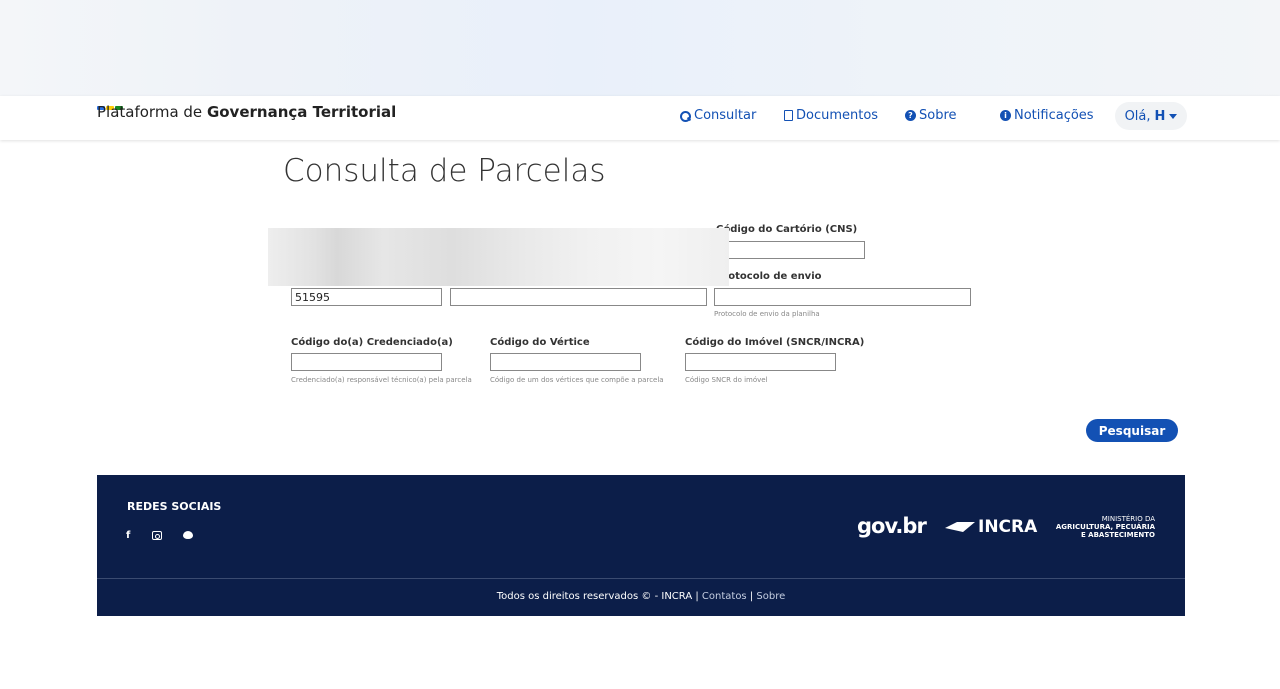 Image resolution: width=1280 pixels, height=689 pixels. What do you see at coordinates (498, 257) in the screenshot?
I see `redacted-area` at bounding box center [498, 257].